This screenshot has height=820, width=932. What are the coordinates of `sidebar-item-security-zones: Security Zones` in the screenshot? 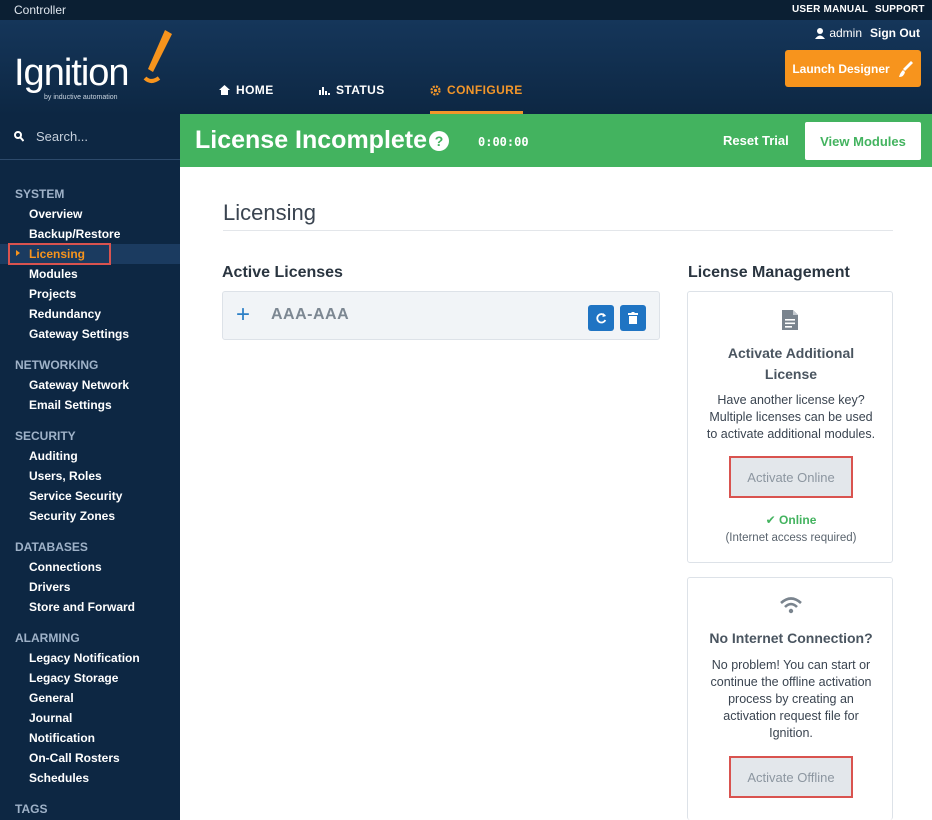 It's located at (72, 516).